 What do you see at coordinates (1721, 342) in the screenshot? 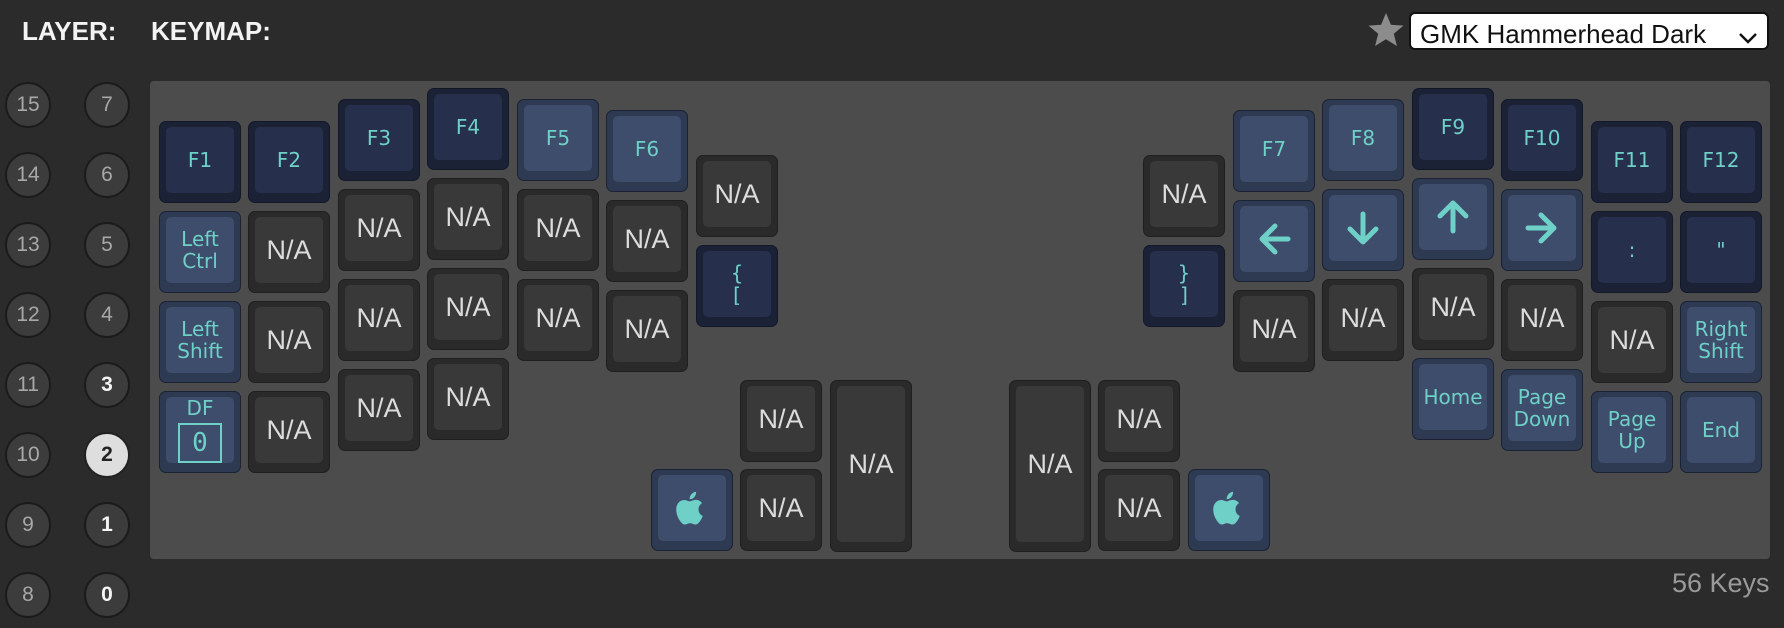
I see `key-right-shift: Right Shift` at bounding box center [1721, 342].